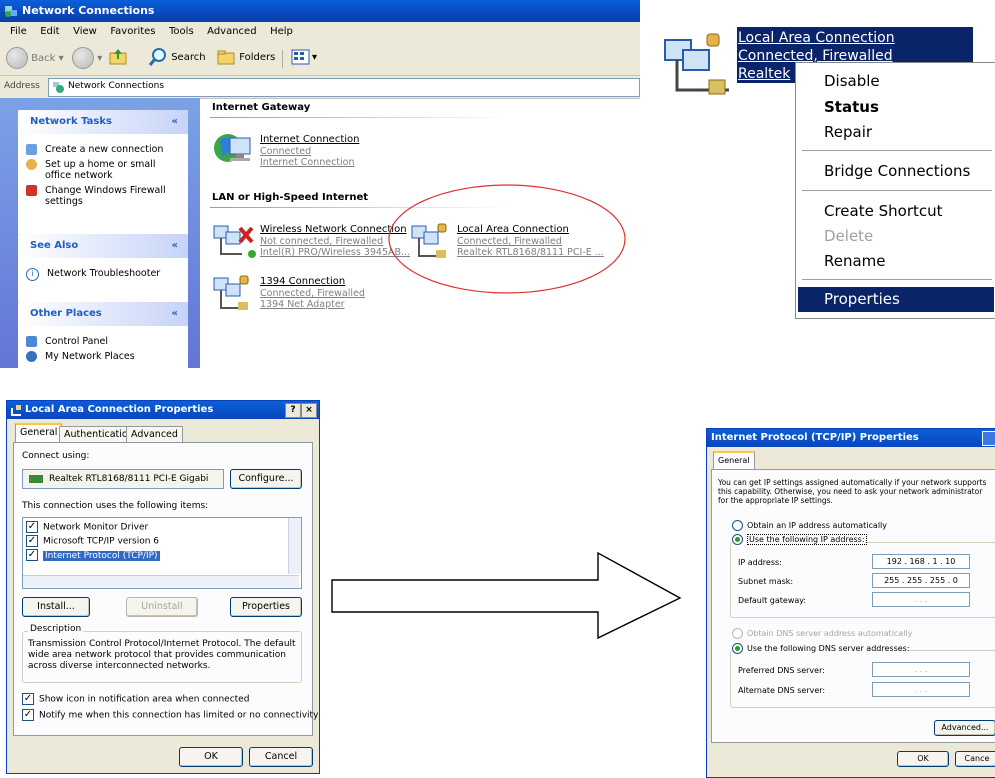 This screenshot has height=778, width=995. What do you see at coordinates (781, 670) in the screenshot?
I see `preferred-dns-label: Preferred DNS server:` at bounding box center [781, 670].